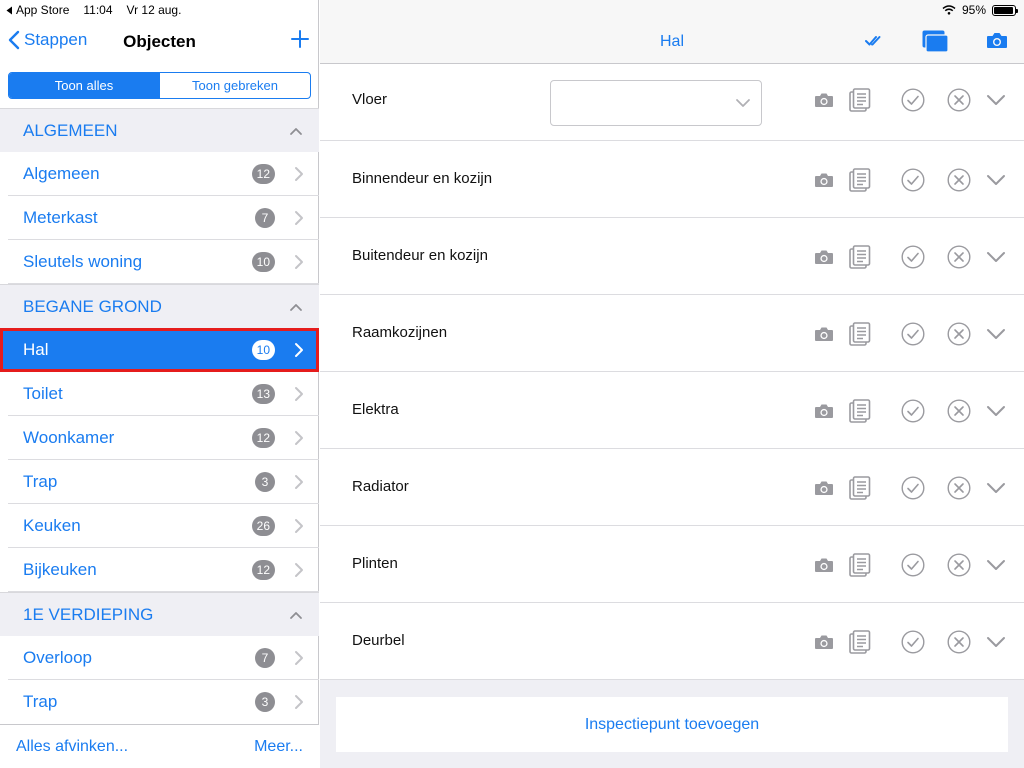 This screenshot has height=768, width=1024. Describe the element at coordinates (159, 570) in the screenshot. I see `sidebar-item: Bijkeuken 12` at that location.